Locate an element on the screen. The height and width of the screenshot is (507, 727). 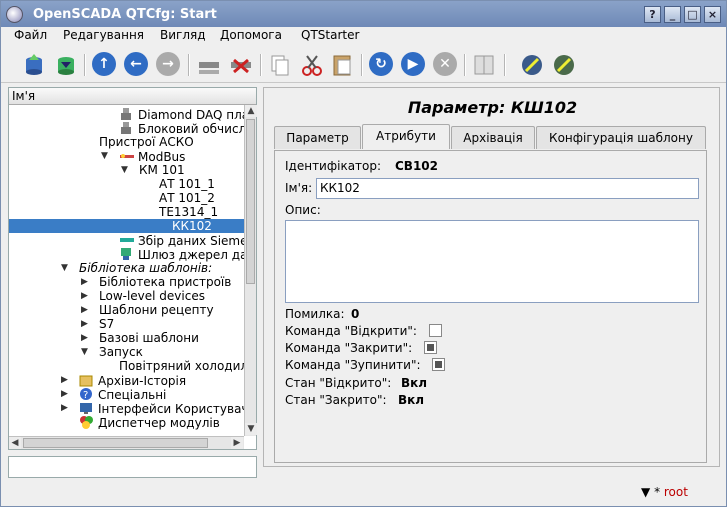
tree-row-label: Шаблони рецепту is located at coordinates (156, 310).